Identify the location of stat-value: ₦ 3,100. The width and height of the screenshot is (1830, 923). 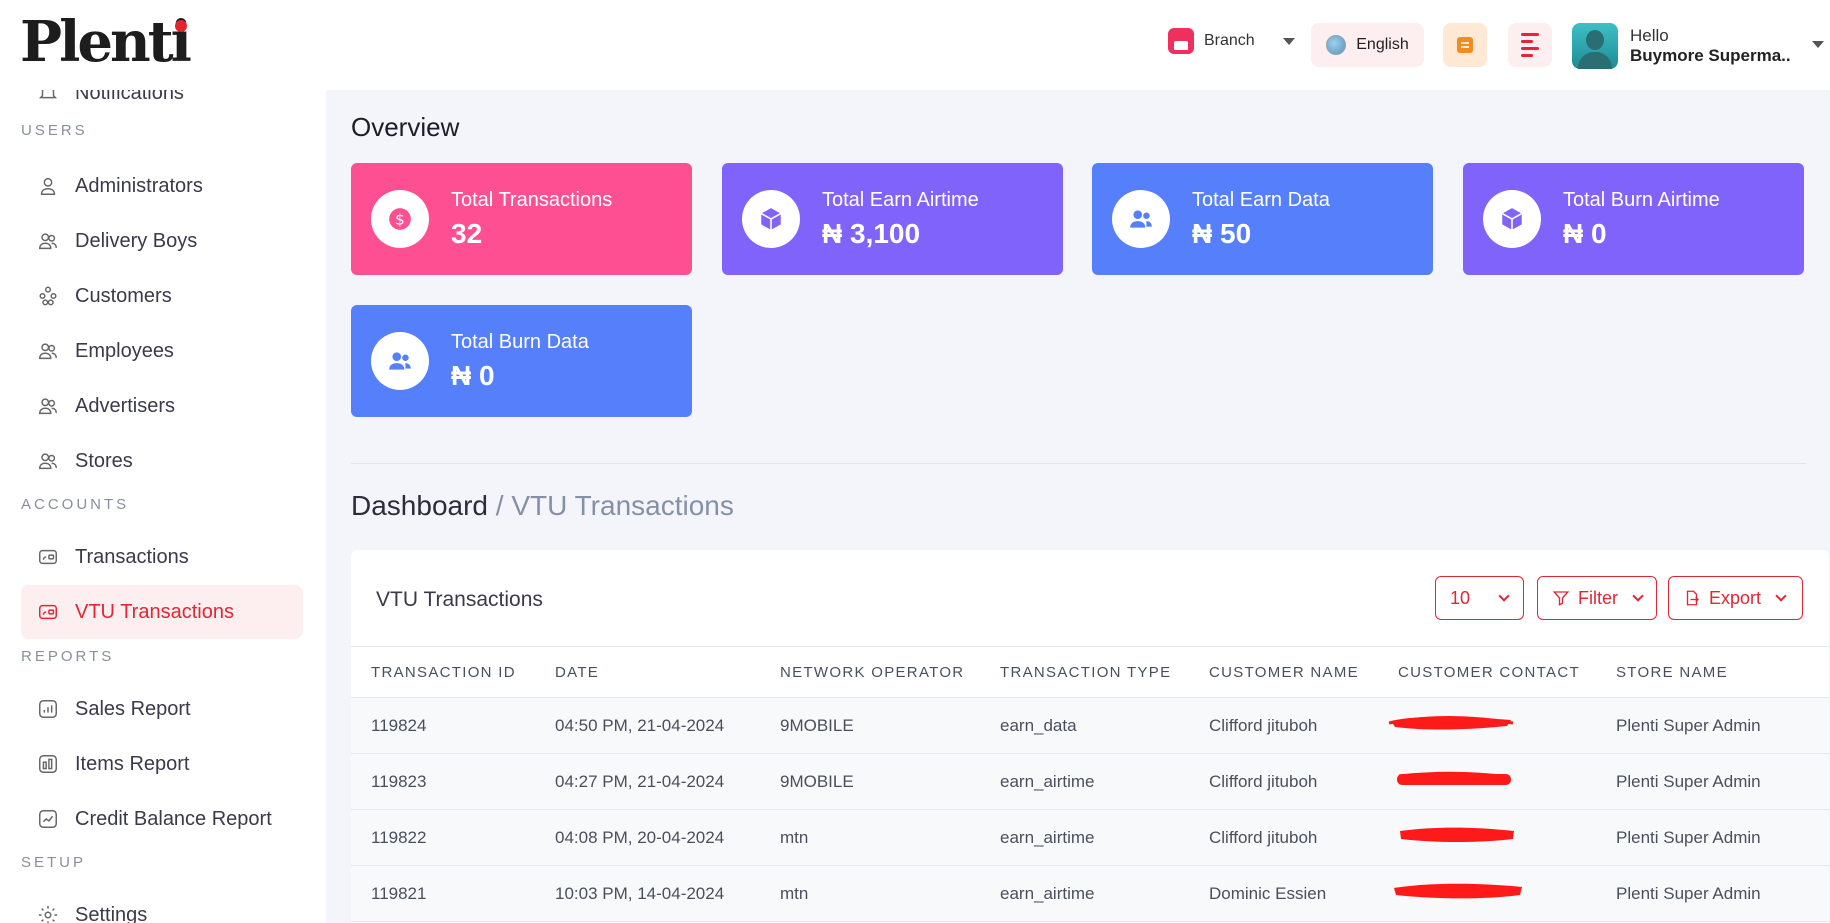
(871, 233).